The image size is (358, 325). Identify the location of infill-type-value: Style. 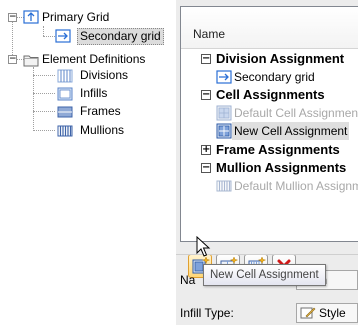
(332, 313).